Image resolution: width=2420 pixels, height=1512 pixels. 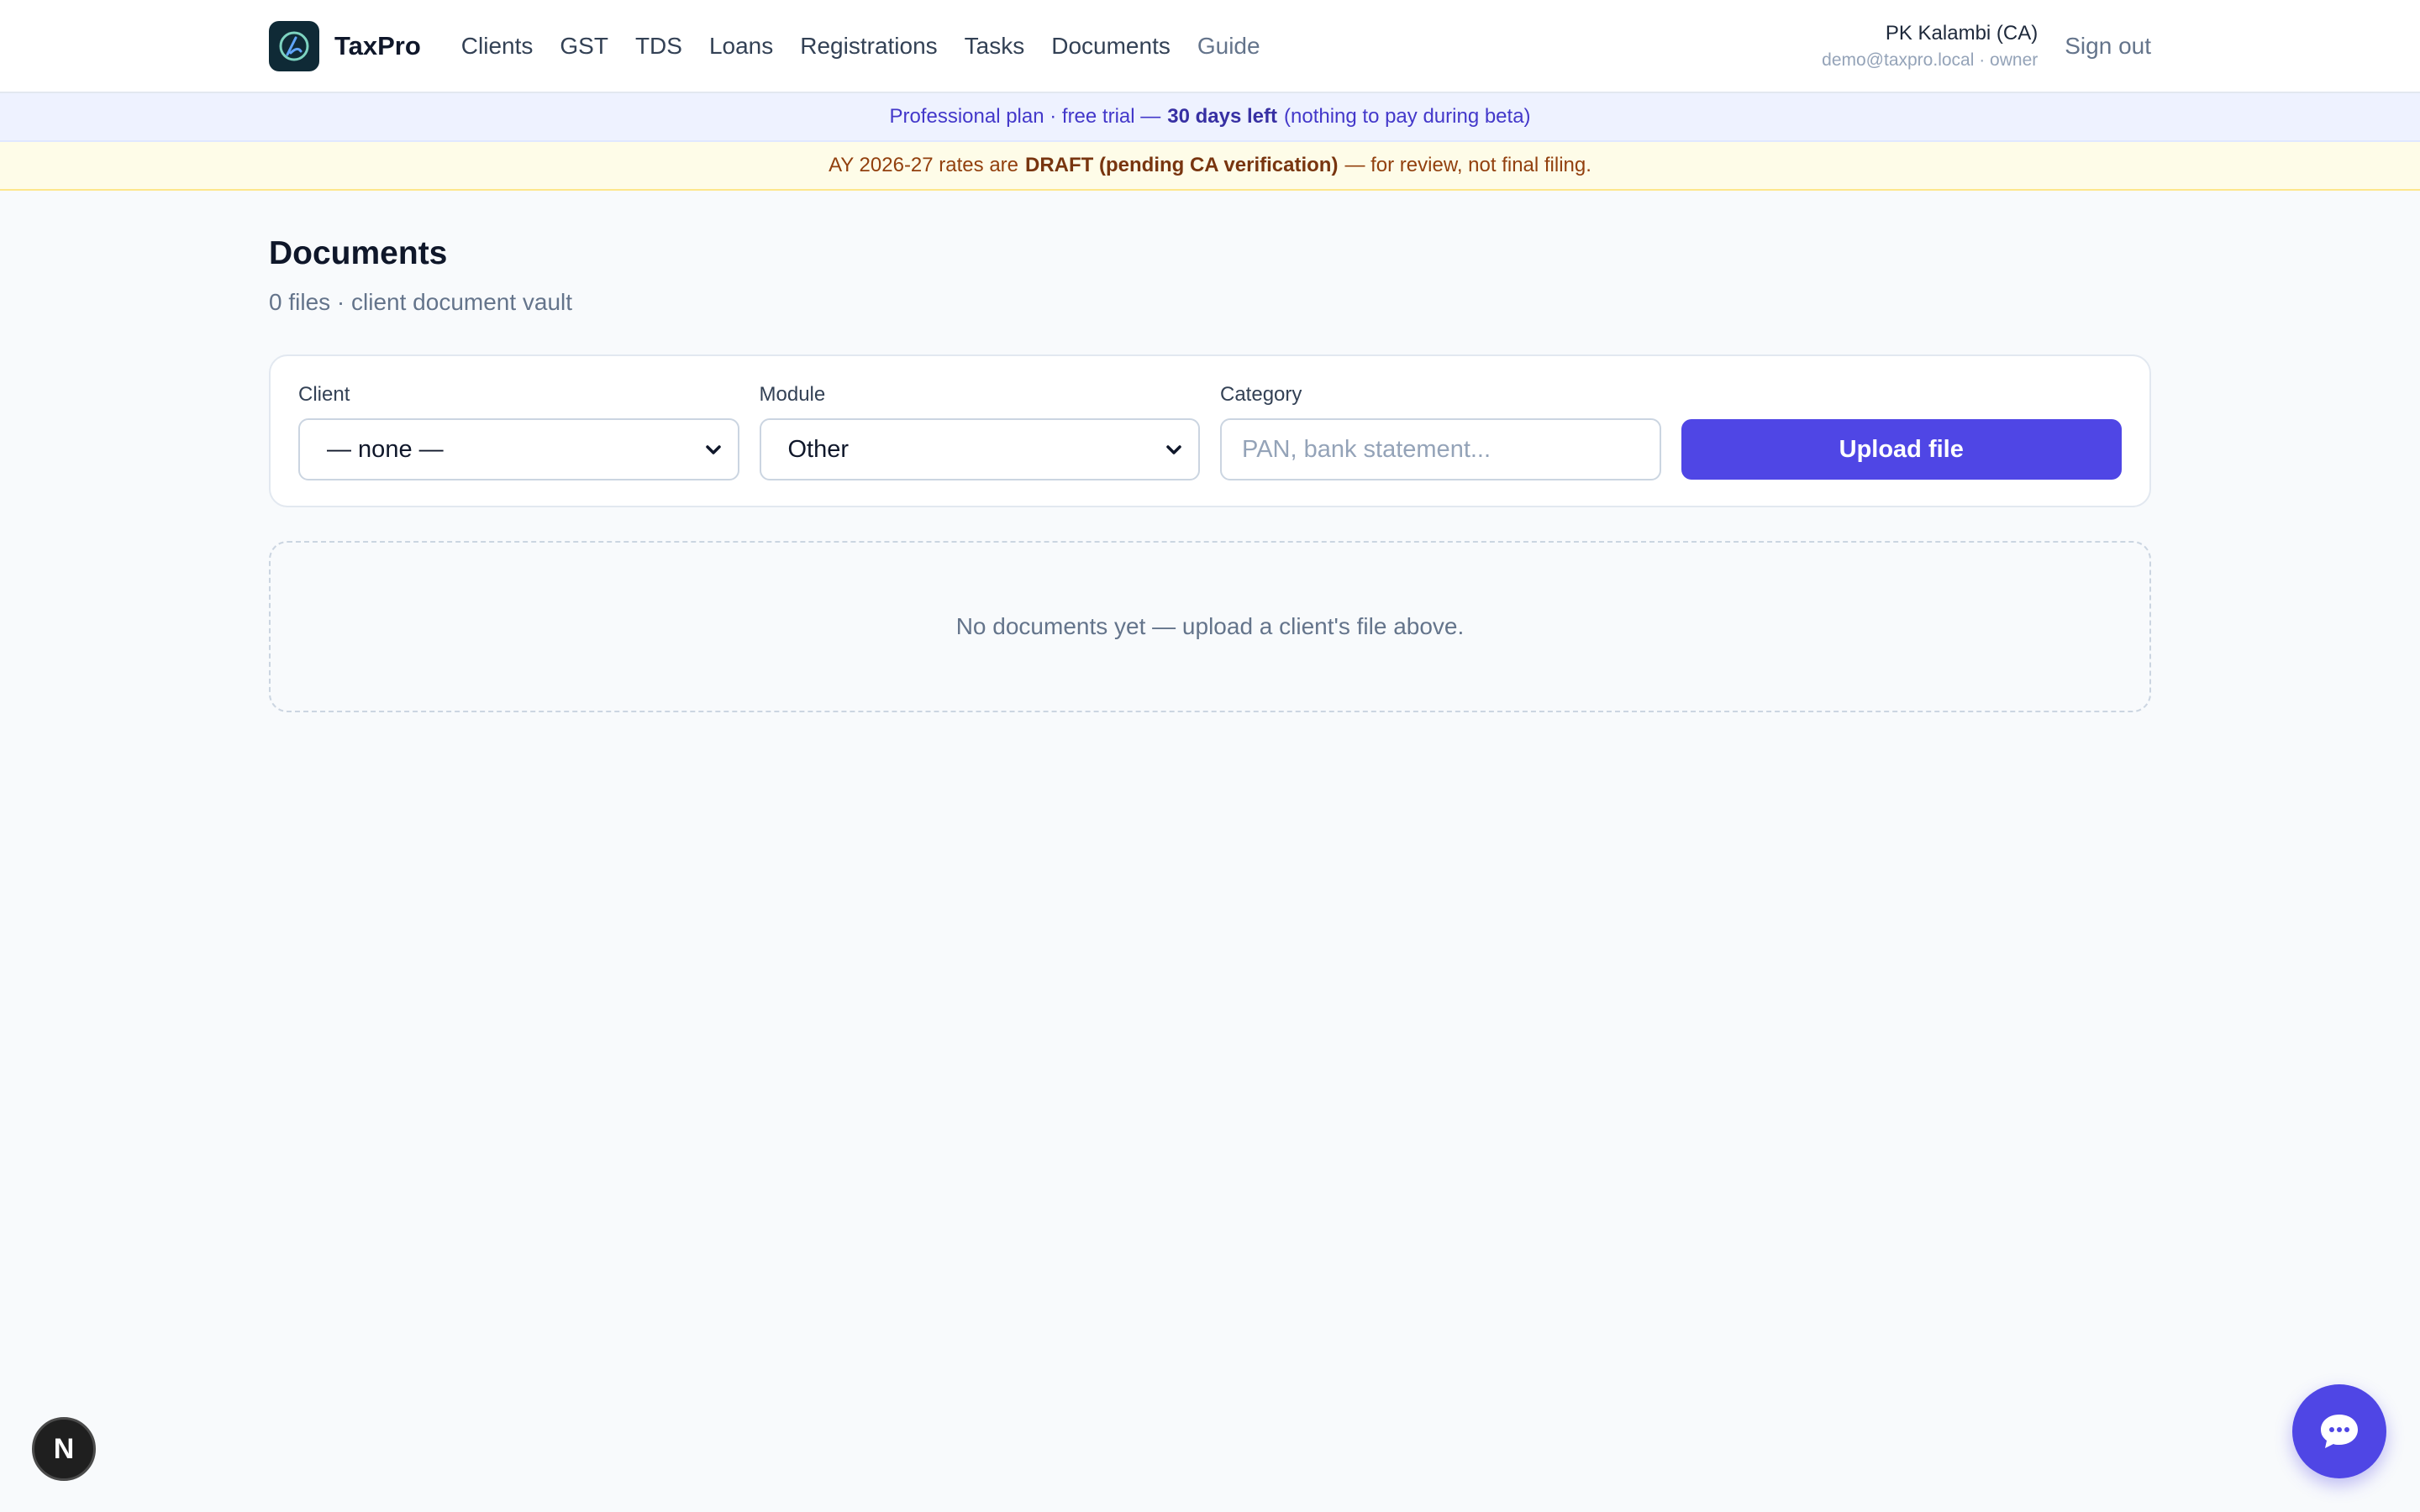 I want to click on plan-banner-suffix: (nothing to pay during beta), so click(x=1407, y=116).